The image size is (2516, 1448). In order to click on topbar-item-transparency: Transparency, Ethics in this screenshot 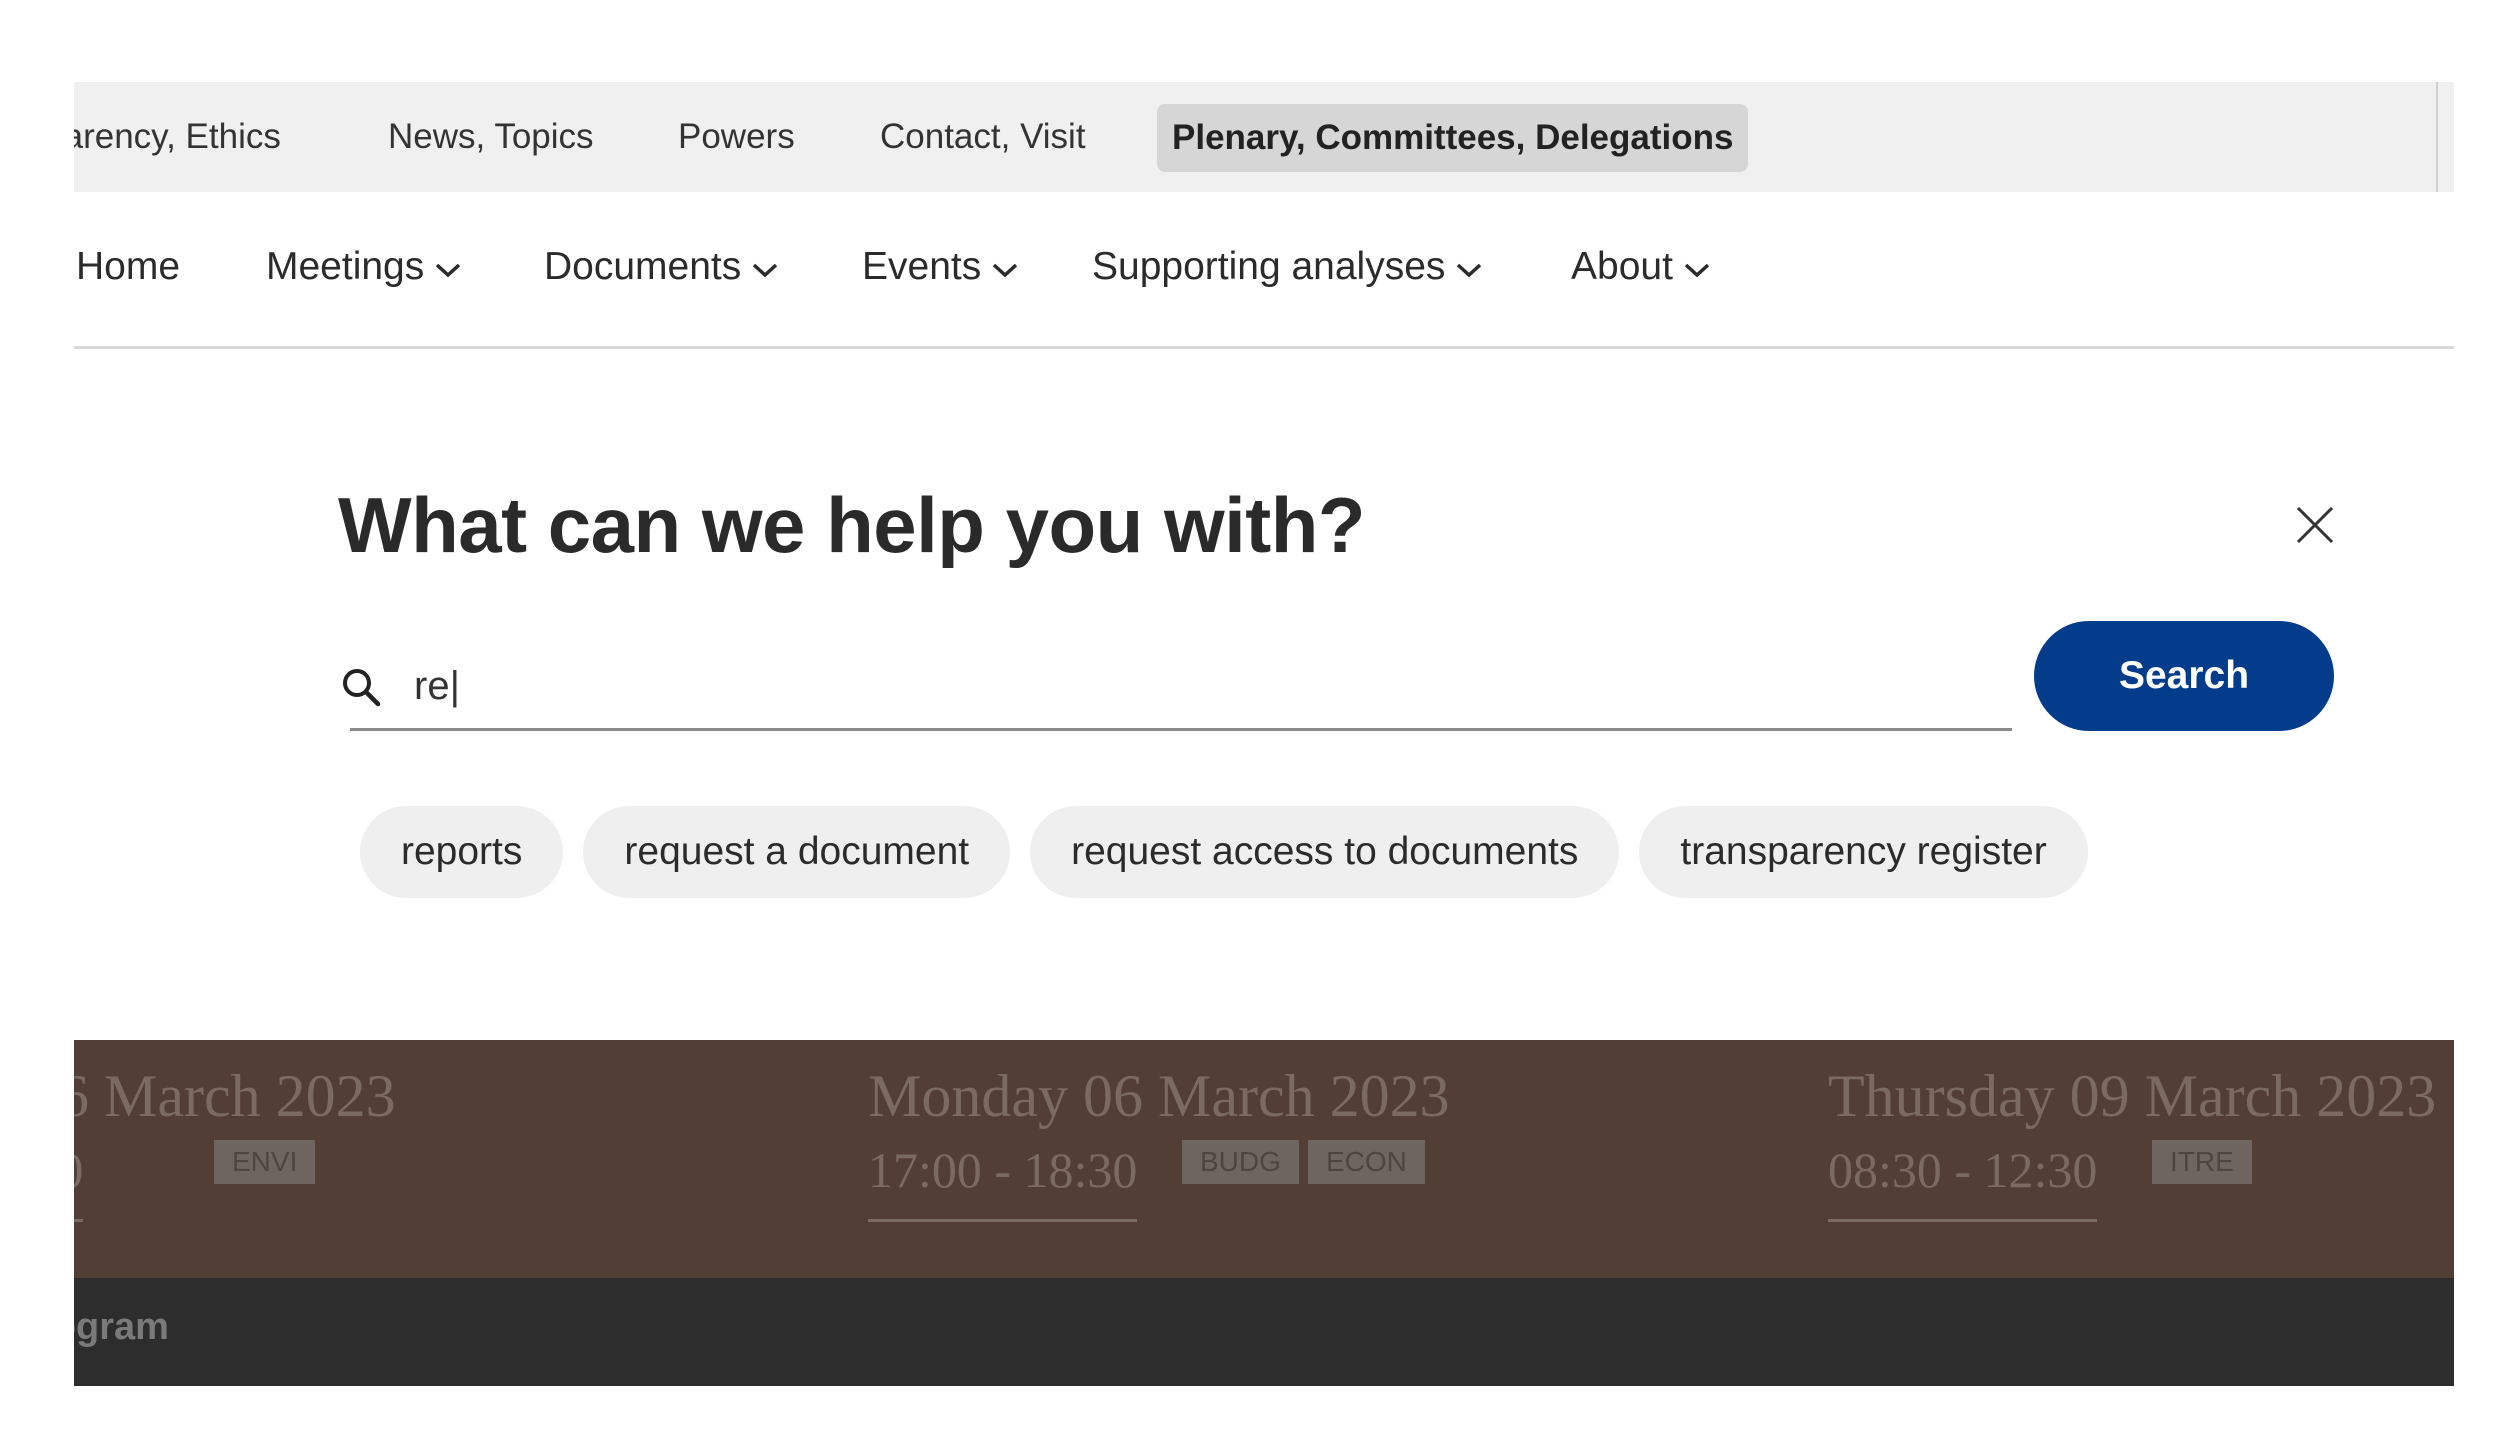, I will do `click(177, 137)`.